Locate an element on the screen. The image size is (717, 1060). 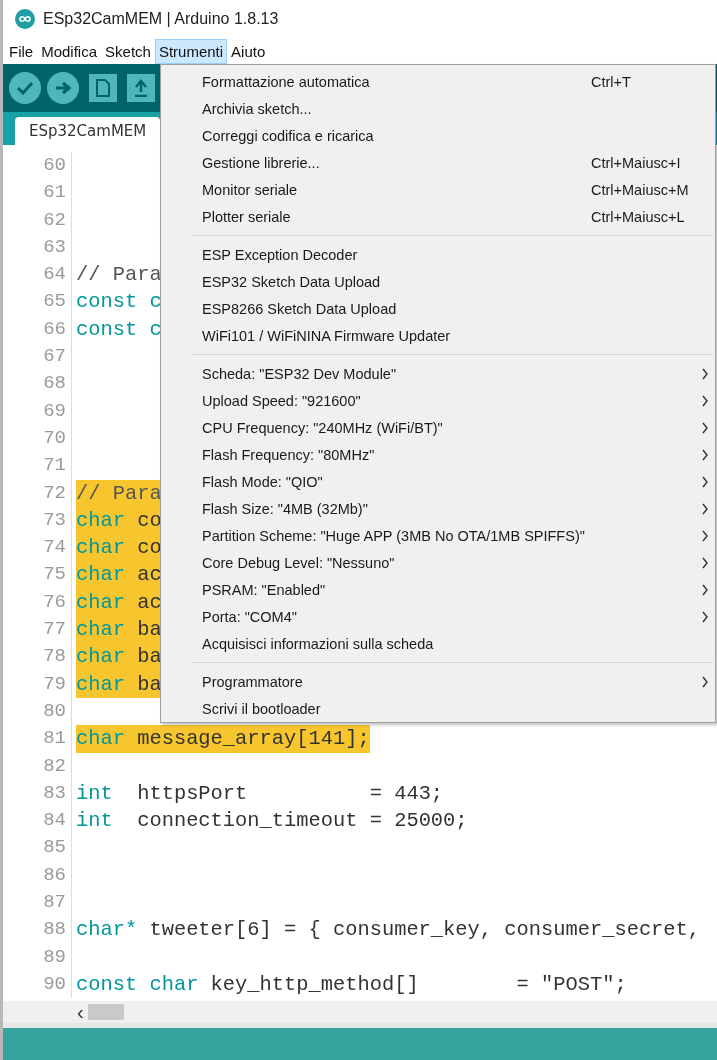
upload-button is located at coordinates (63, 88).